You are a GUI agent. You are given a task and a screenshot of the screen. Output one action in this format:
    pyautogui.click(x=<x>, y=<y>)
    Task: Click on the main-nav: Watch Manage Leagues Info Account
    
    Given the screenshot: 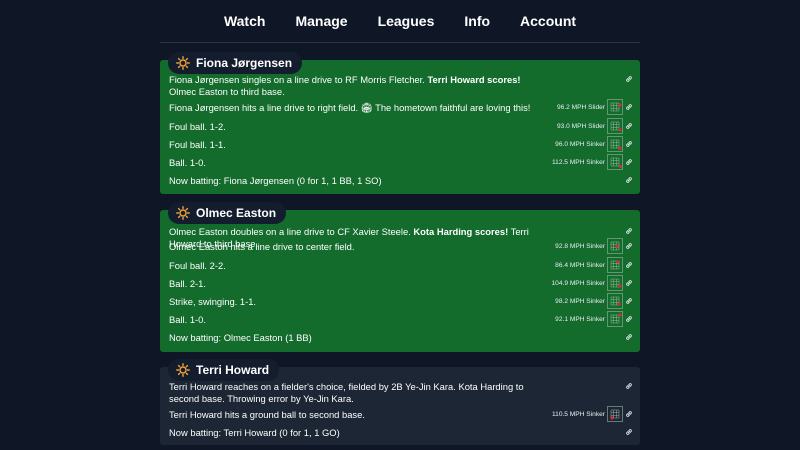 What is the action you would take?
    pyautogui.click(x=400, y=21)
    